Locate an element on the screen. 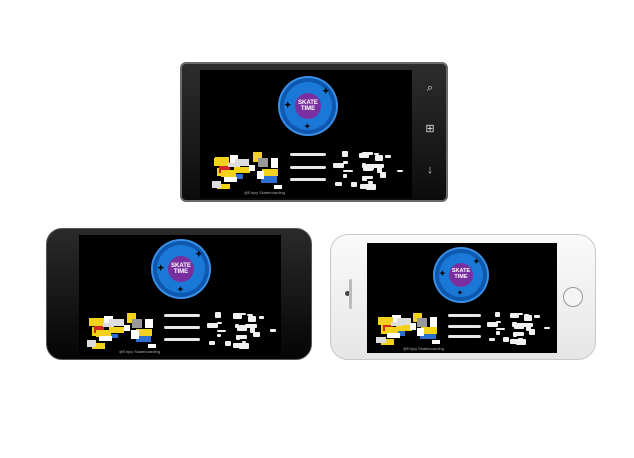 This screenshot has height=458, width=634. back-icon: ↓ is located at coordinates (430, 170).